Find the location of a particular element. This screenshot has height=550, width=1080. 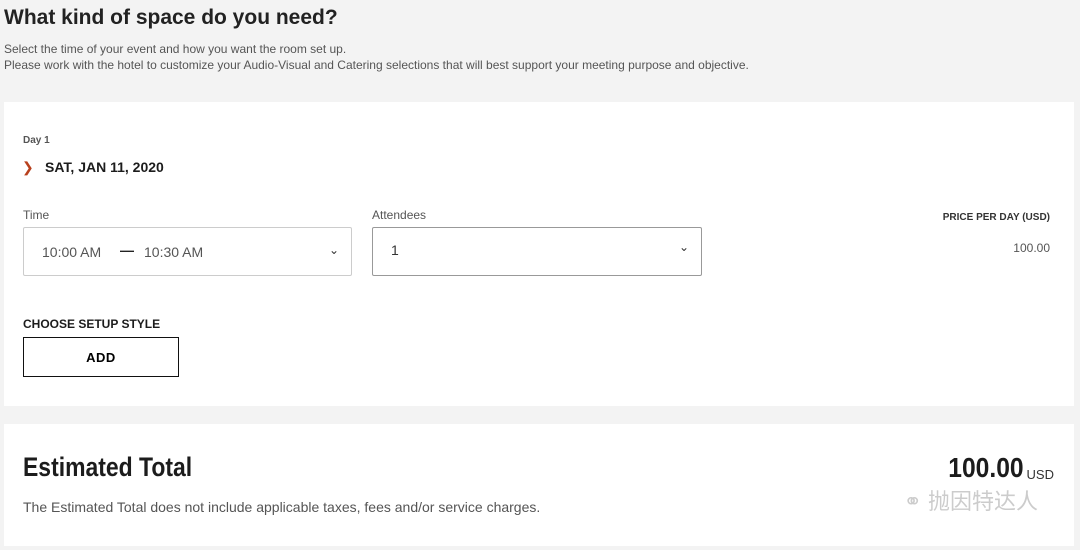

dash: — is located at coordinates (127, 250).